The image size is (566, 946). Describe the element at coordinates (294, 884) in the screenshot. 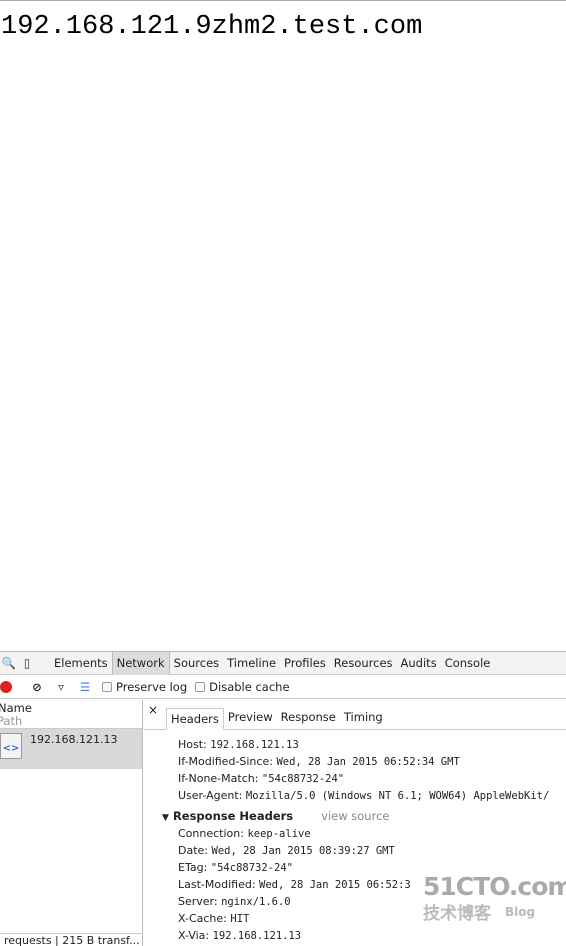

I see `response-header: Last-Modified: Wed, 28 Jan 2015 06:52:3` at that location.